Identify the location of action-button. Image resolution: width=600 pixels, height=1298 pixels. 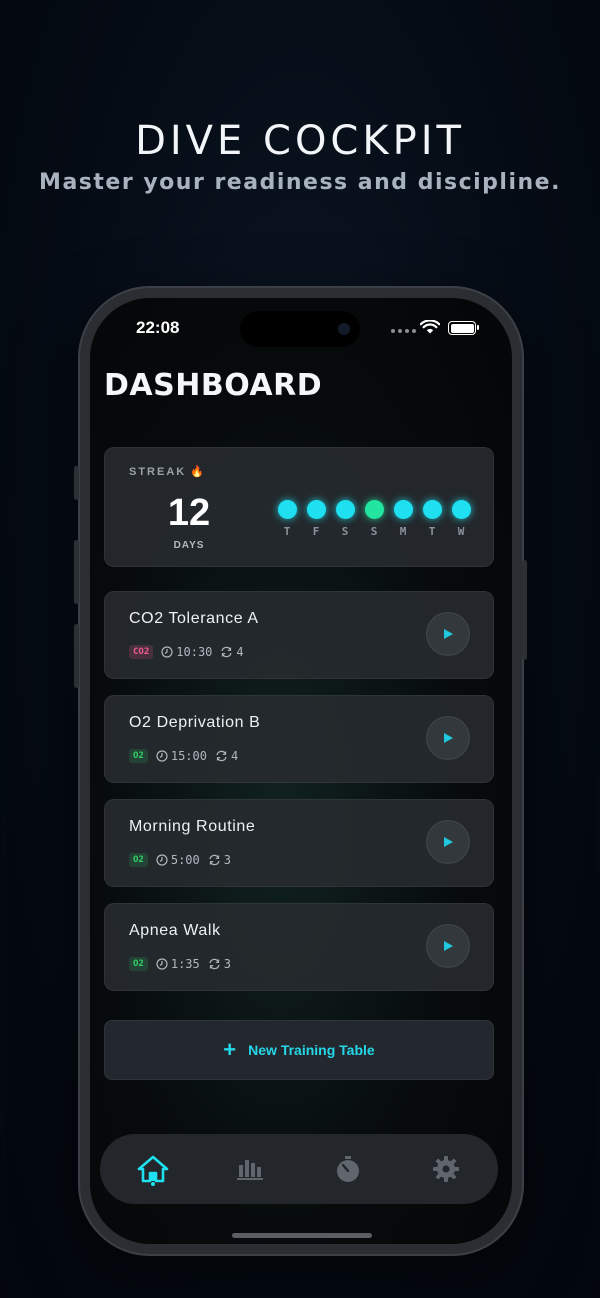
(76, 483).